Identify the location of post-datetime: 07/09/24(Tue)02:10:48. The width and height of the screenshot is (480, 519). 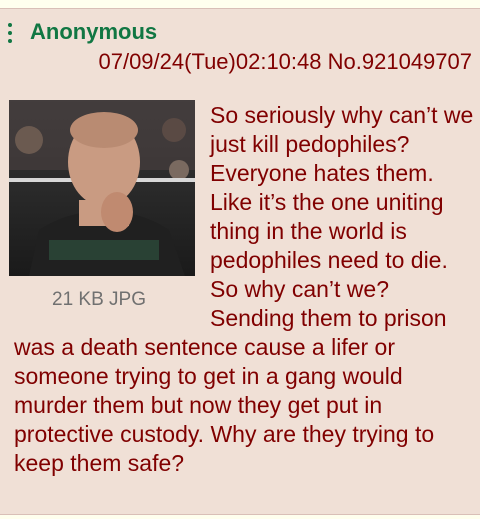
(210, 61).